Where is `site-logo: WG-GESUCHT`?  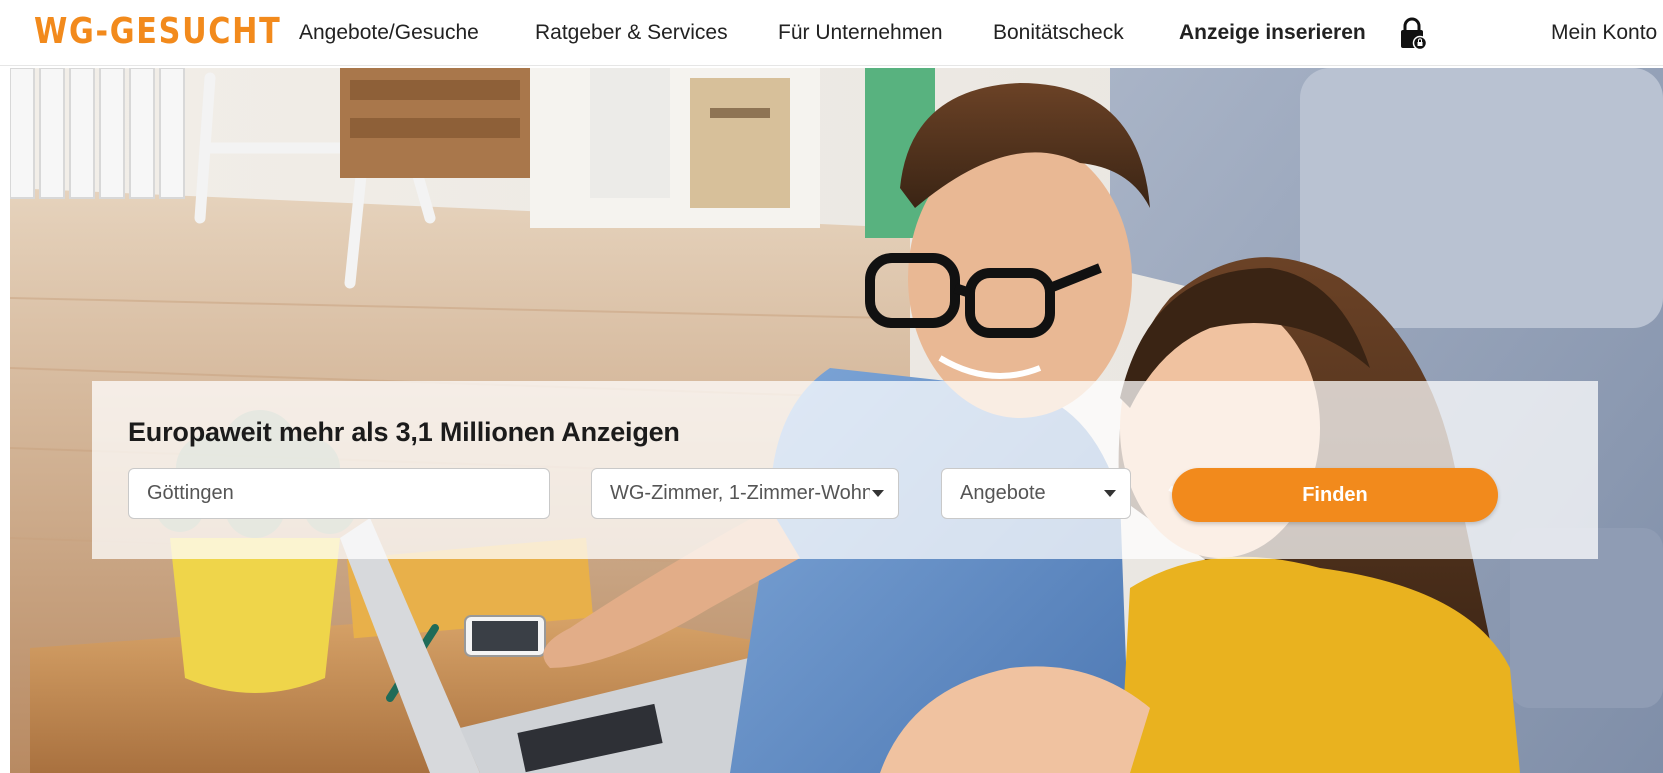
site-logo: WG-GESUCHT is located at coordinates (157, 32).